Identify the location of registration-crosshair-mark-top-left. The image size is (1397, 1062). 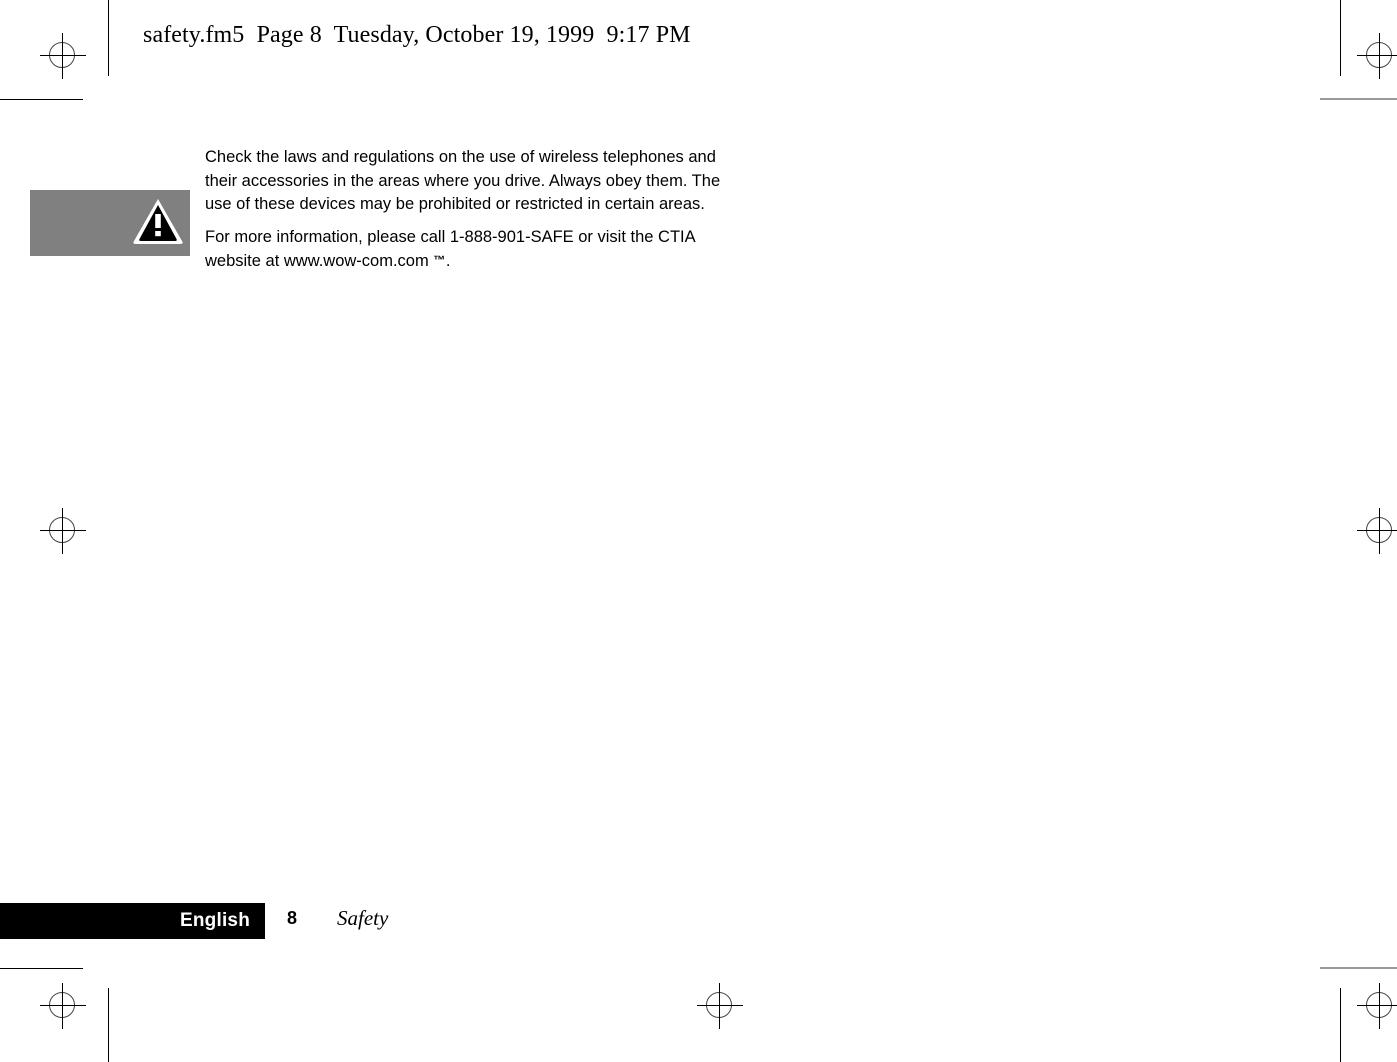
(63, 56).